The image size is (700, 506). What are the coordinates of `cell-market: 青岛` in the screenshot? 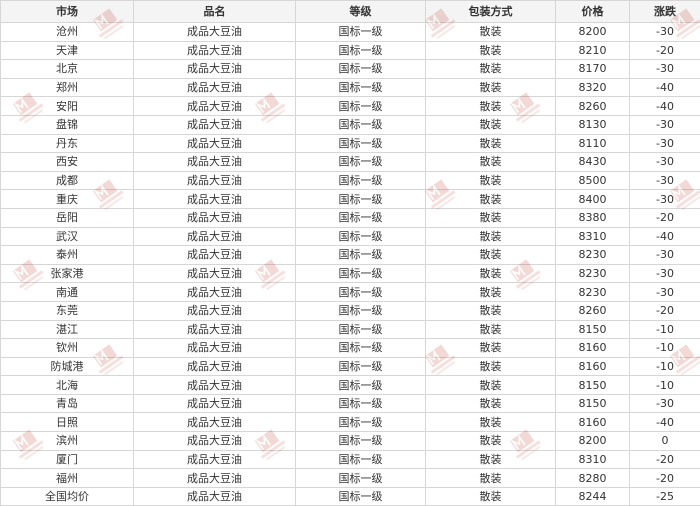 It's located at (67, 403).